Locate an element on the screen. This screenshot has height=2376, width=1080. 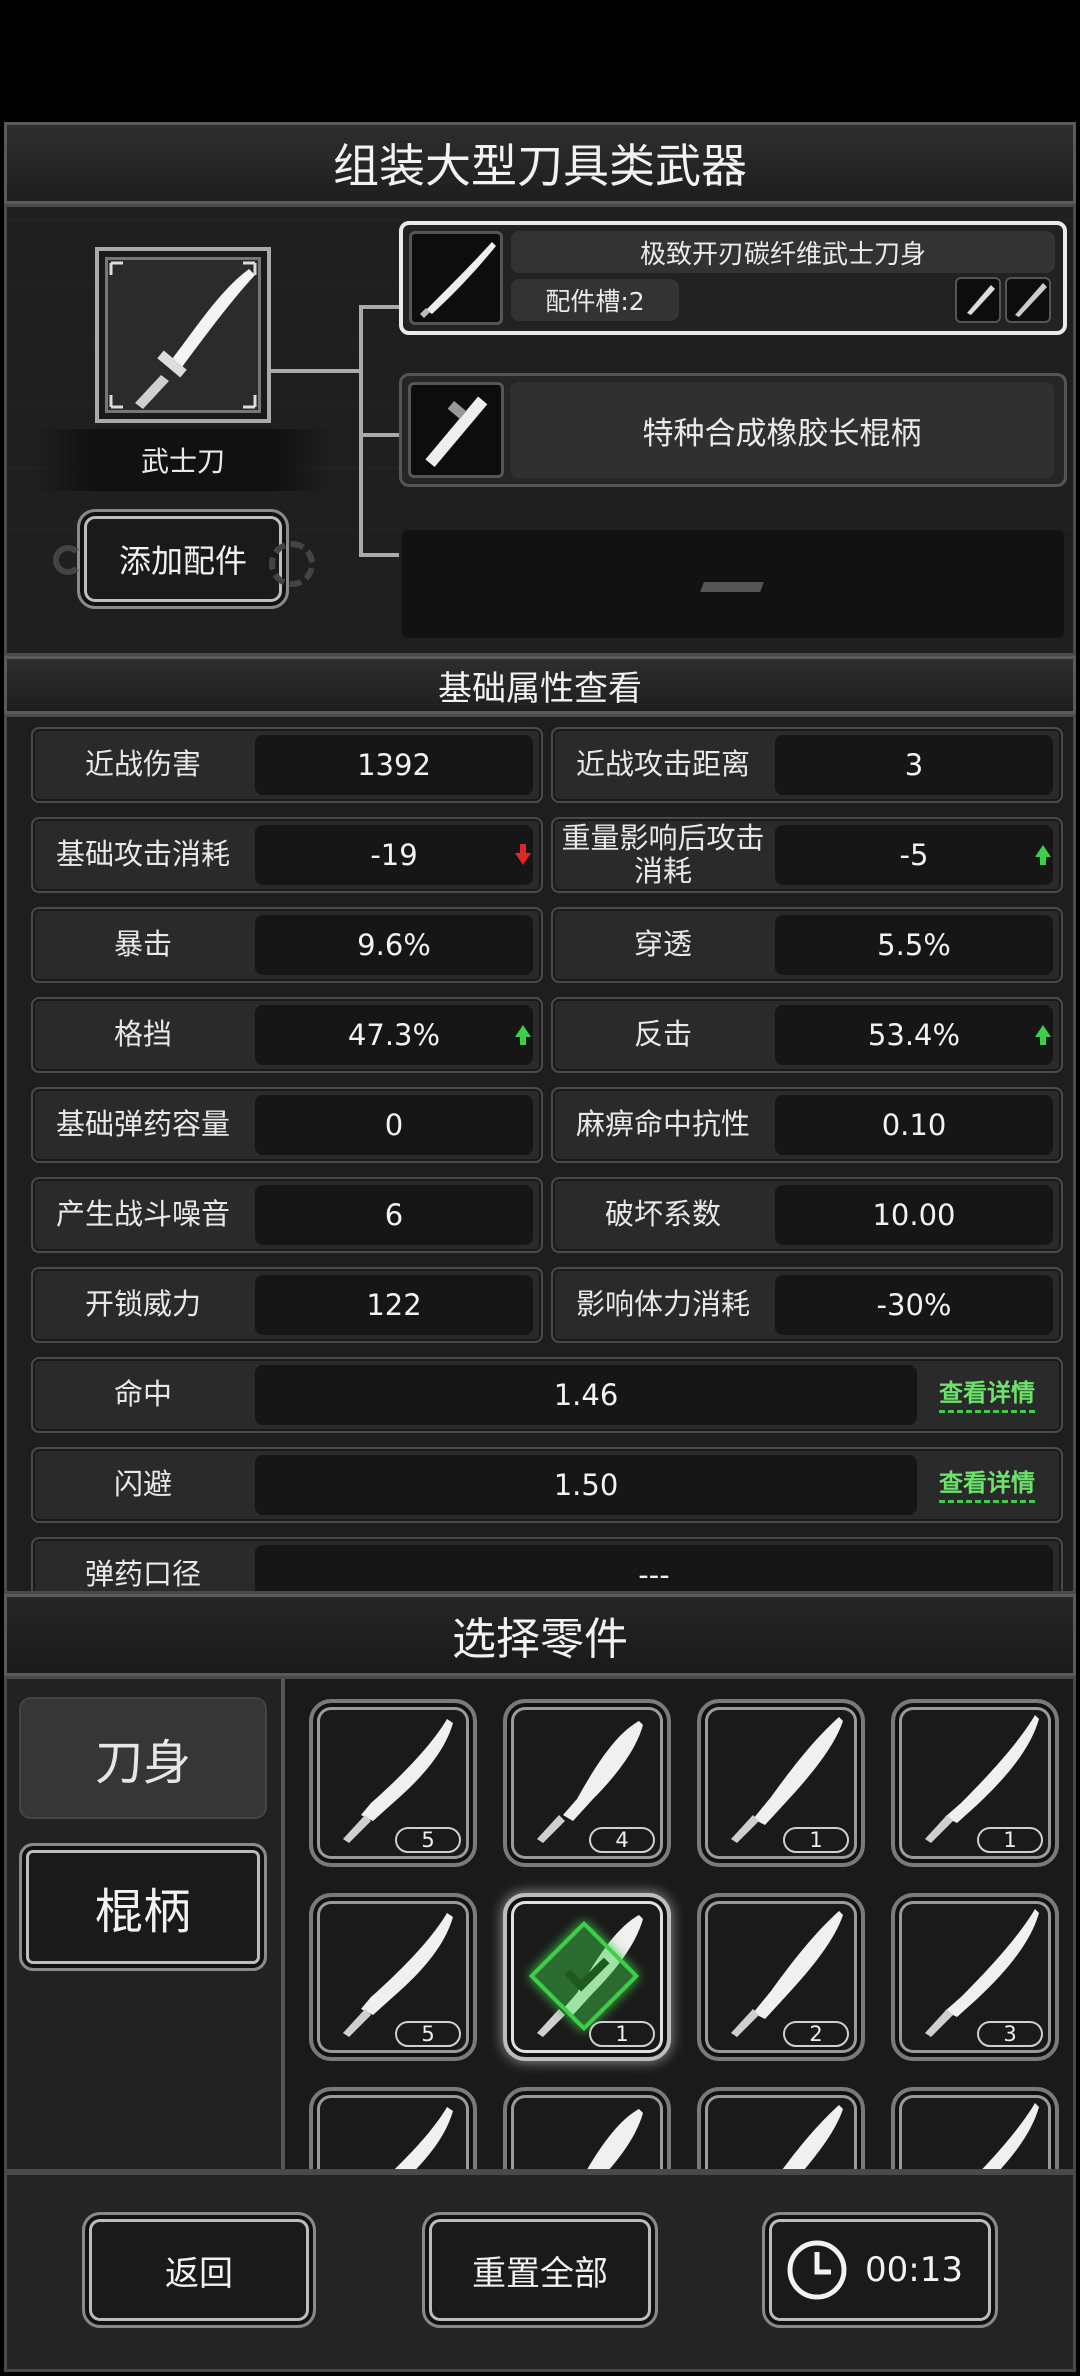
stat-label: 基础攻击消耗 is located at coordinates (142, 854).